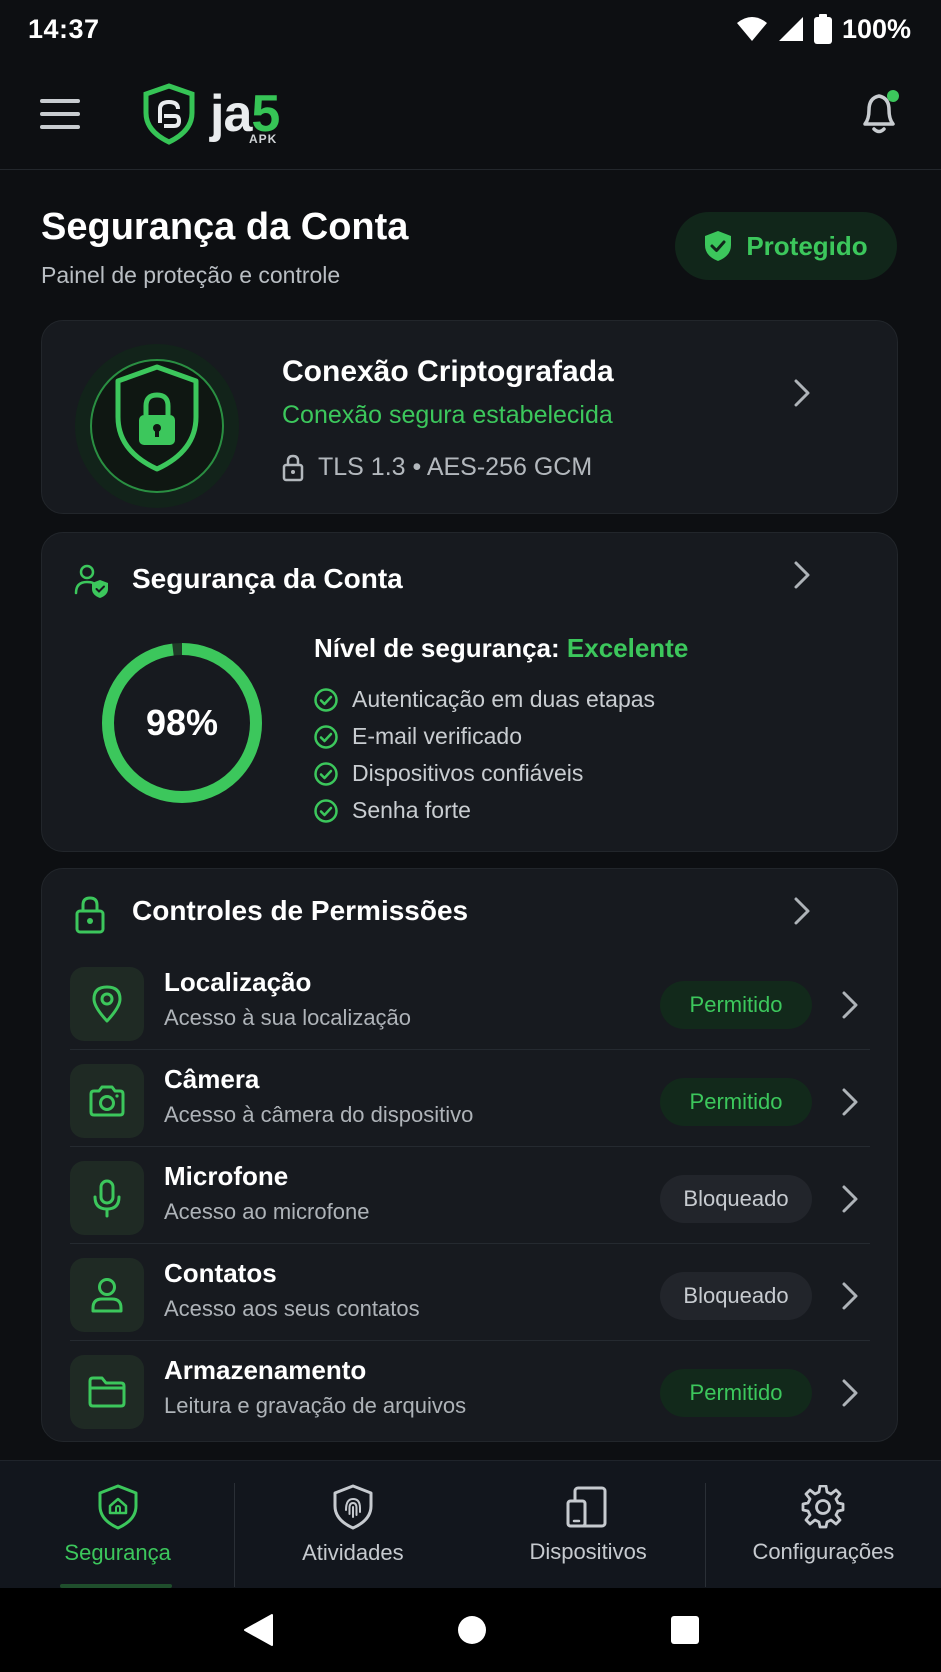  I want to click on nav-tab-activities: Atividades, so click(352, 1524).